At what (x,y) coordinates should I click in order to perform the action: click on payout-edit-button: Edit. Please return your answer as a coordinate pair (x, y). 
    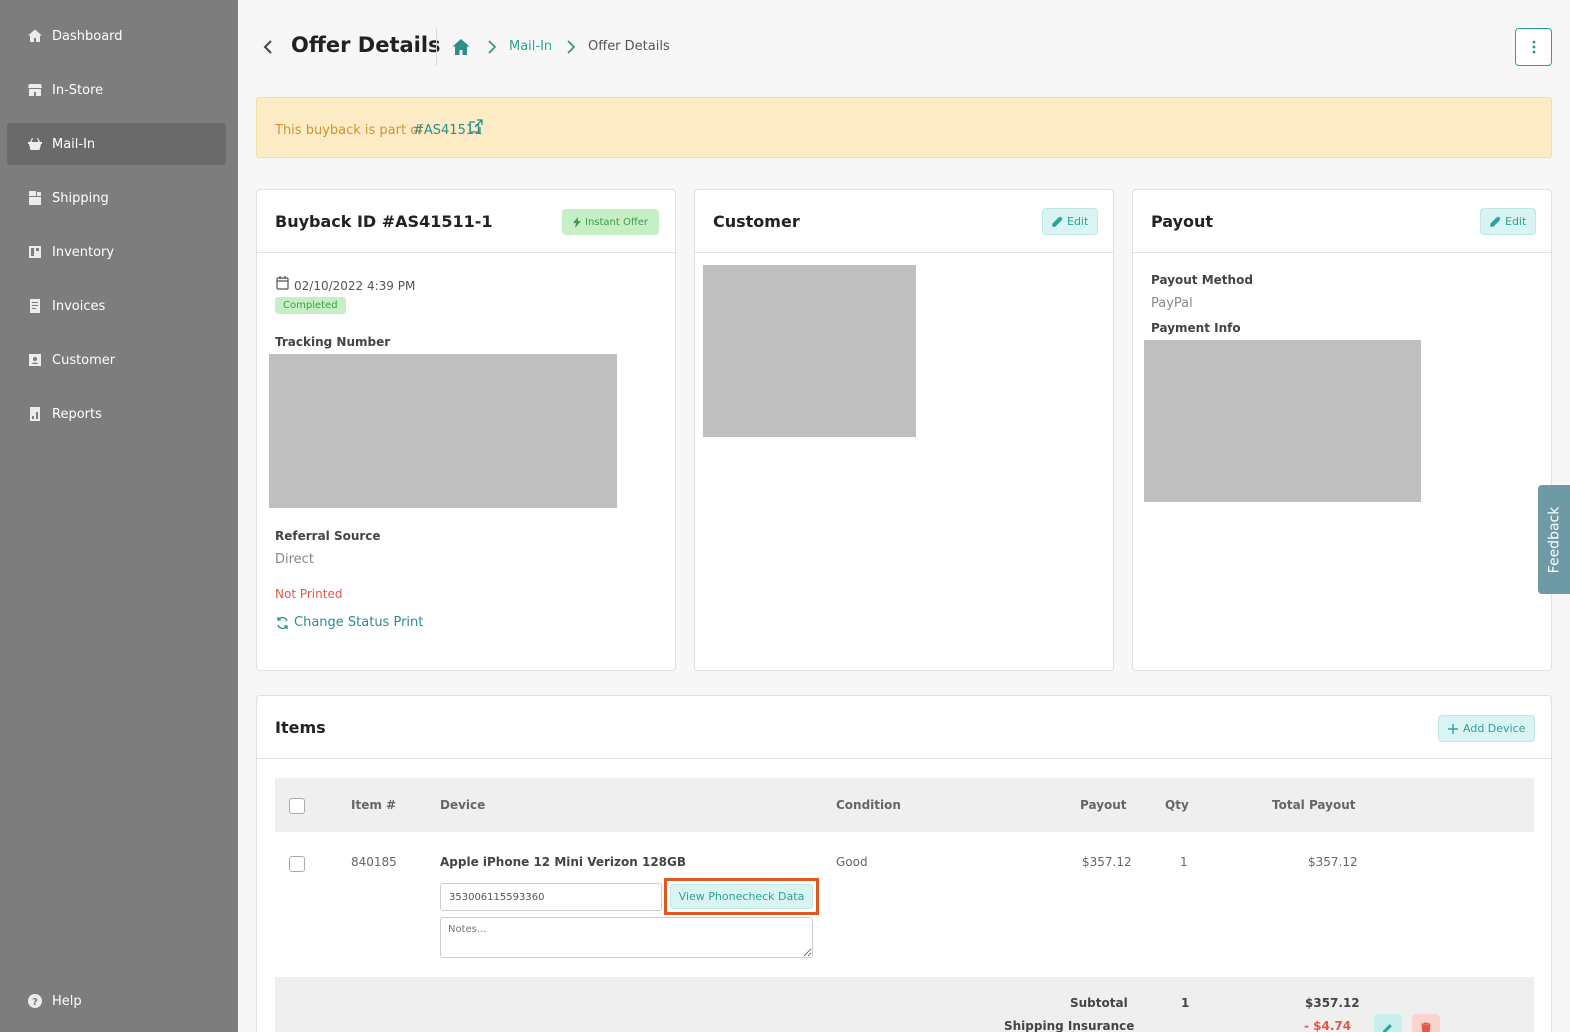
    Looking at the image, I should click on (1508, 221).